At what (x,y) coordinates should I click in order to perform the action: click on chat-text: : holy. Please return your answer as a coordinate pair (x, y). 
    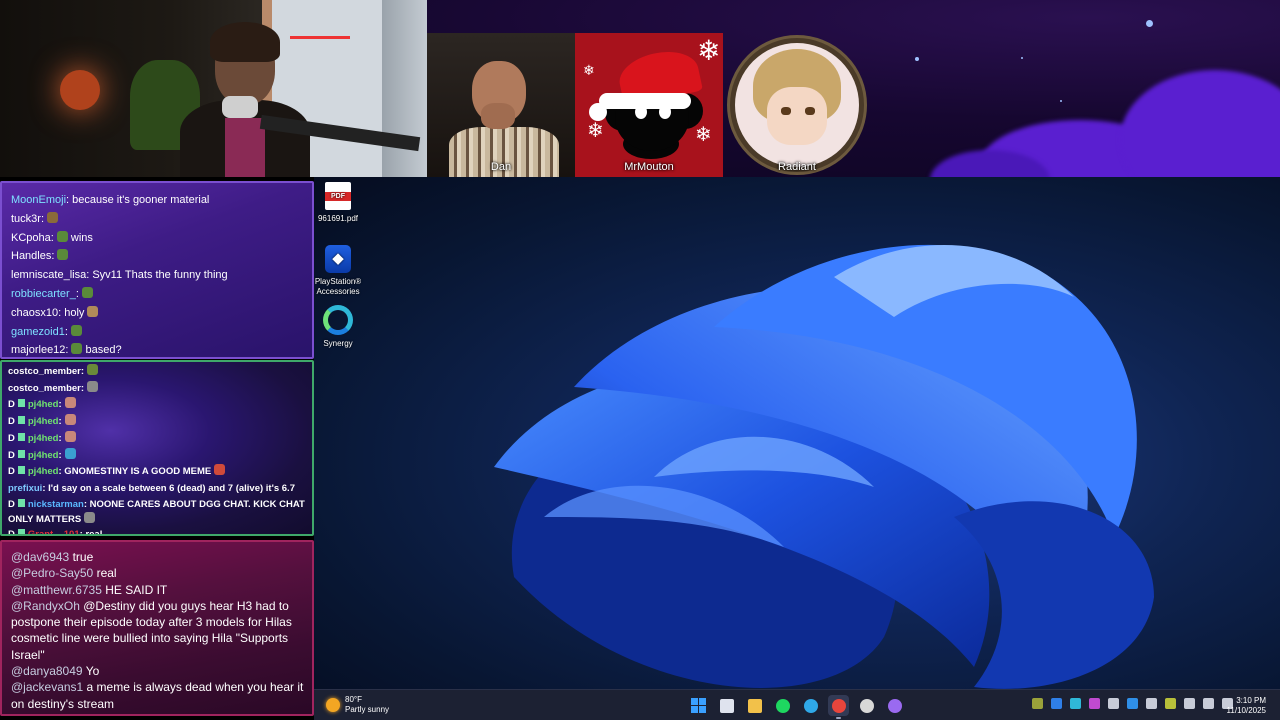
    Looking at the image, I should click on (71, 312).